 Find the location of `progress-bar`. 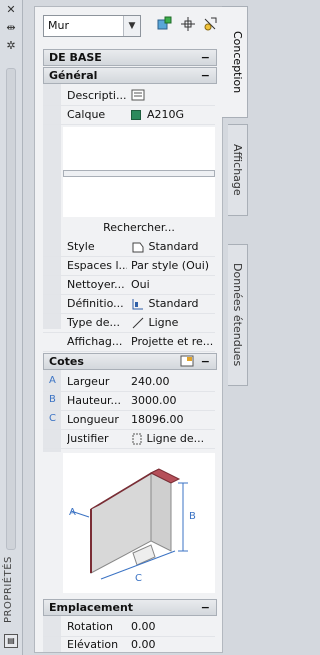

progress-bar is located at coordinates (139, 173).